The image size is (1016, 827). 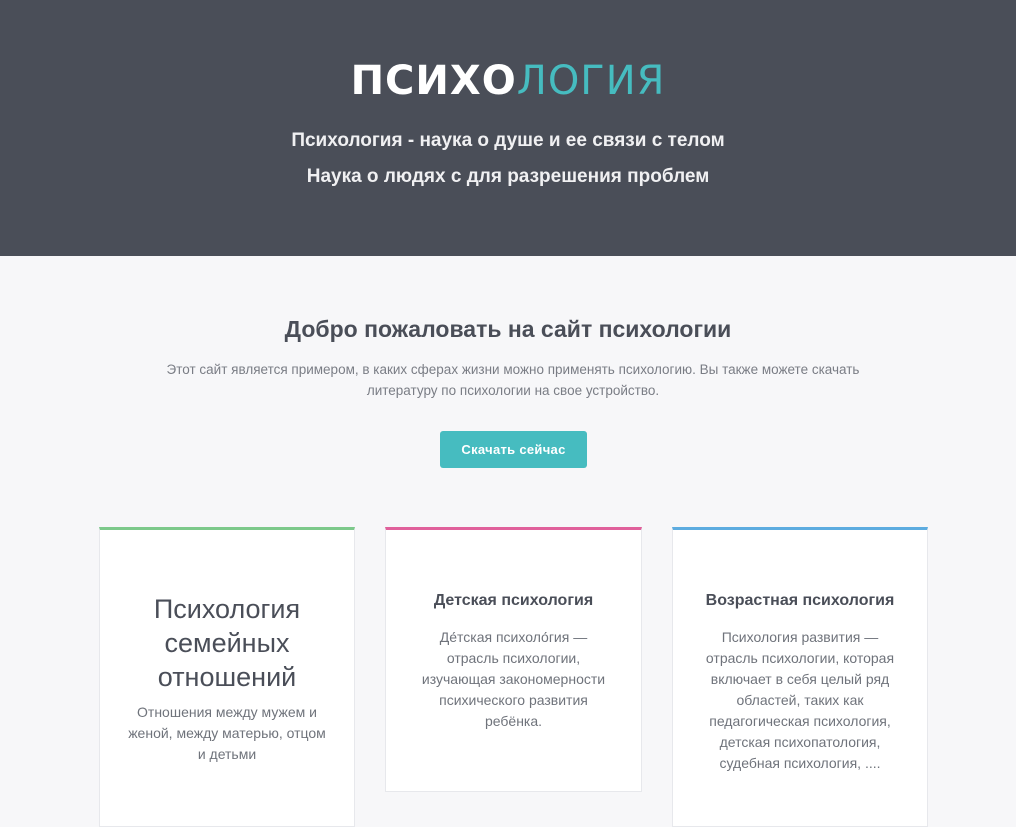 I want to click on site-logo: ПСИХОЛОГИЯ, so click(x=508, y=81).